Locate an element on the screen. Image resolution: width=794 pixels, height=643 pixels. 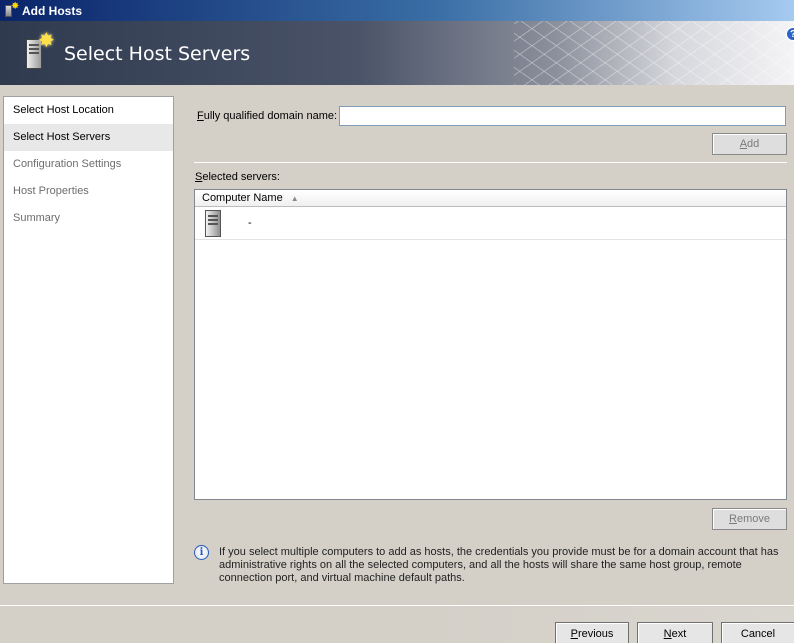
info-icon: i is located at coordinates (201, 552).